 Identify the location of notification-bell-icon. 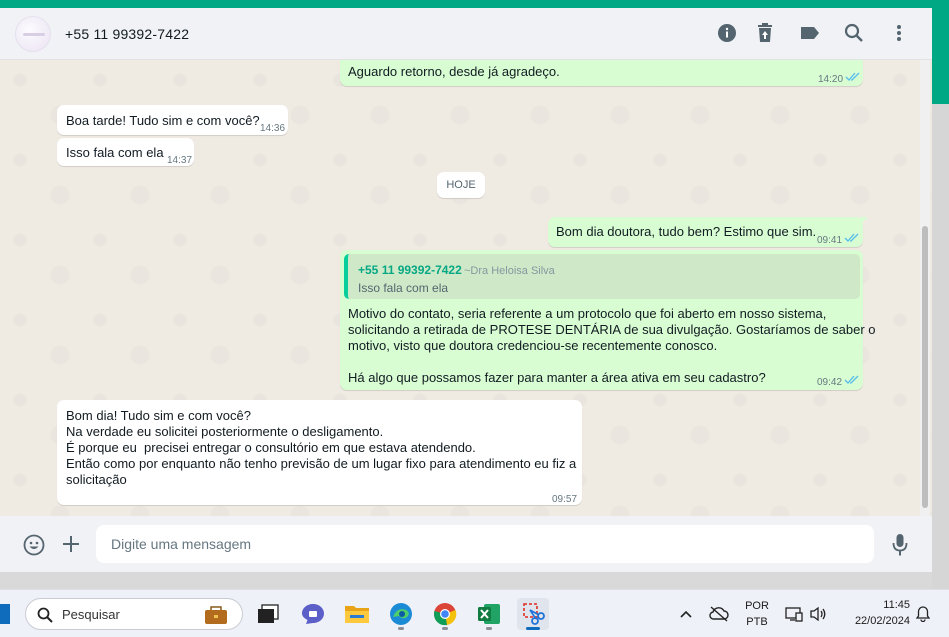
(923, 614).